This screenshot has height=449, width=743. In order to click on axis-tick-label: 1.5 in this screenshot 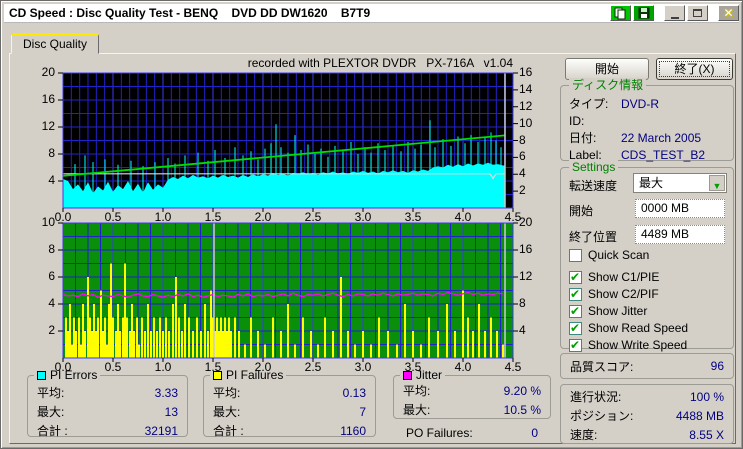, I will do `click(213, 217)`.